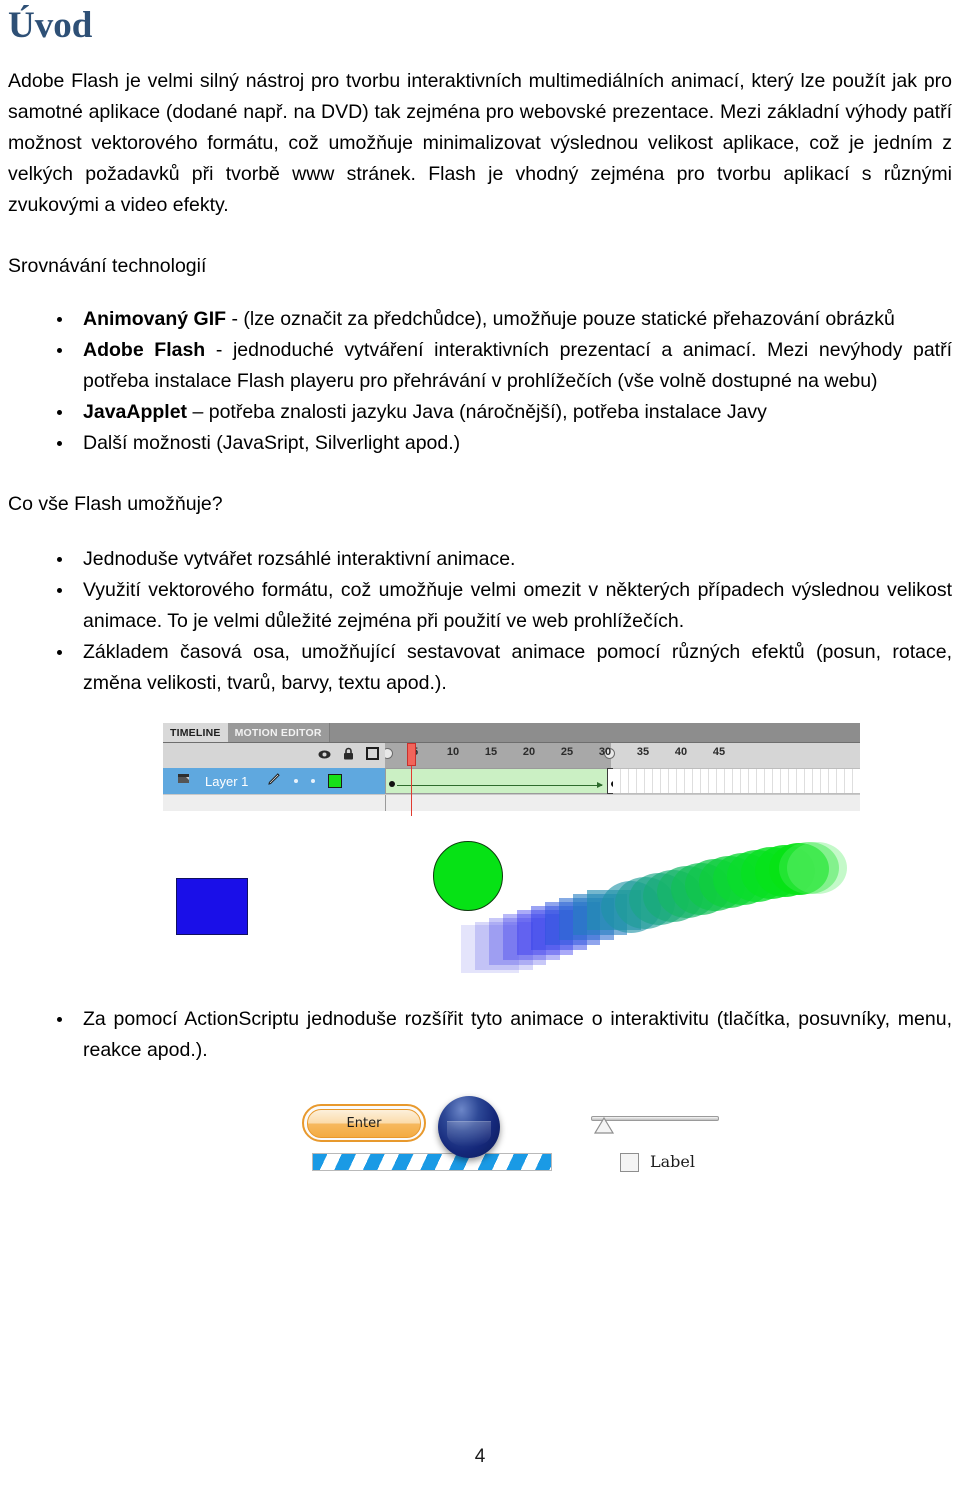 The width and height of the screenshot is (960, 1490). What do you see at coordinates (622, 755) in the screenshot?
I see `timeline-ruler: 5 10 15 20 25 30 35 40 45` at bounding box center [622, 755].